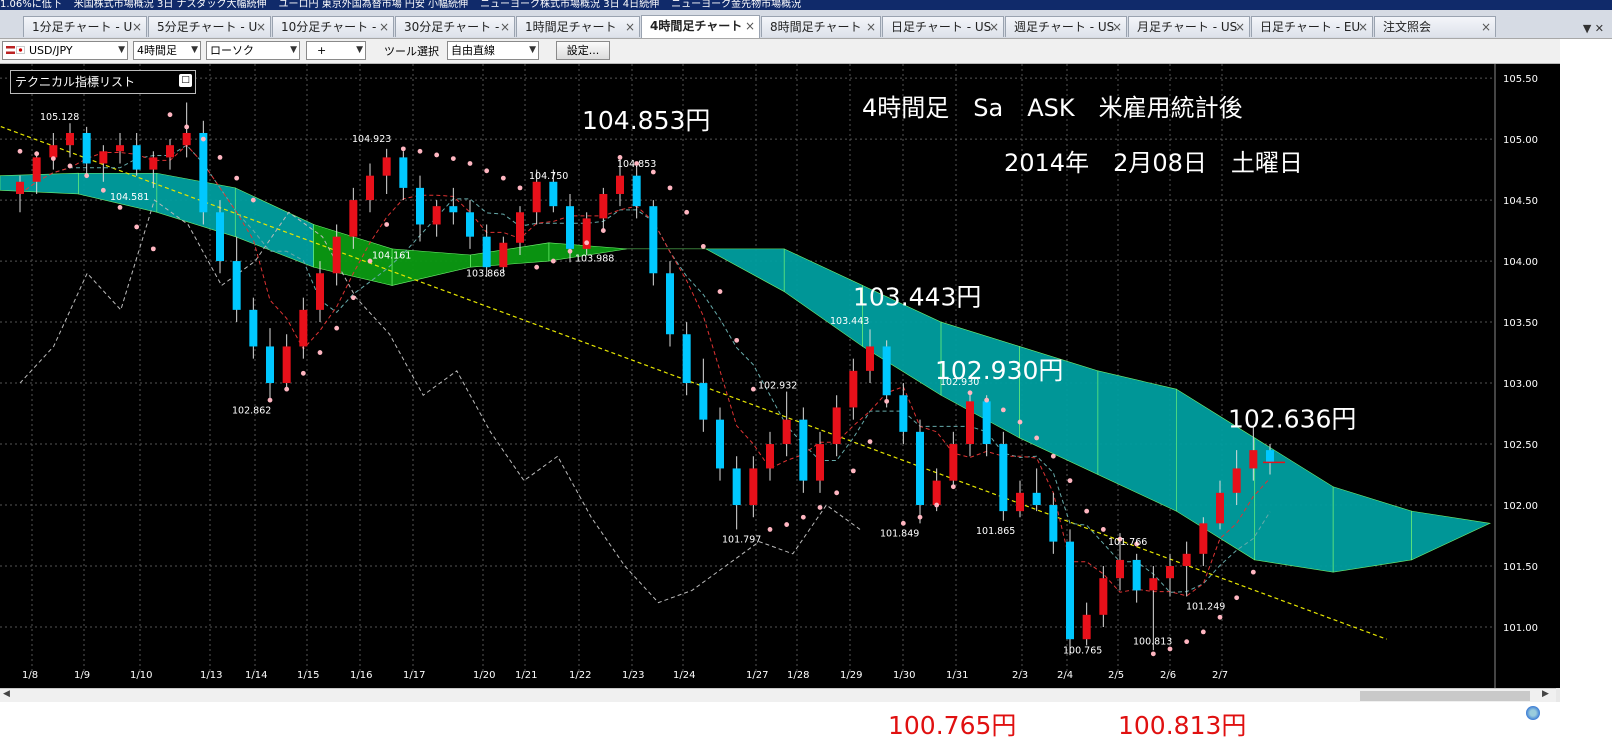  I want to click on ticker-item: 1.06%に低下, so click(31, 5).